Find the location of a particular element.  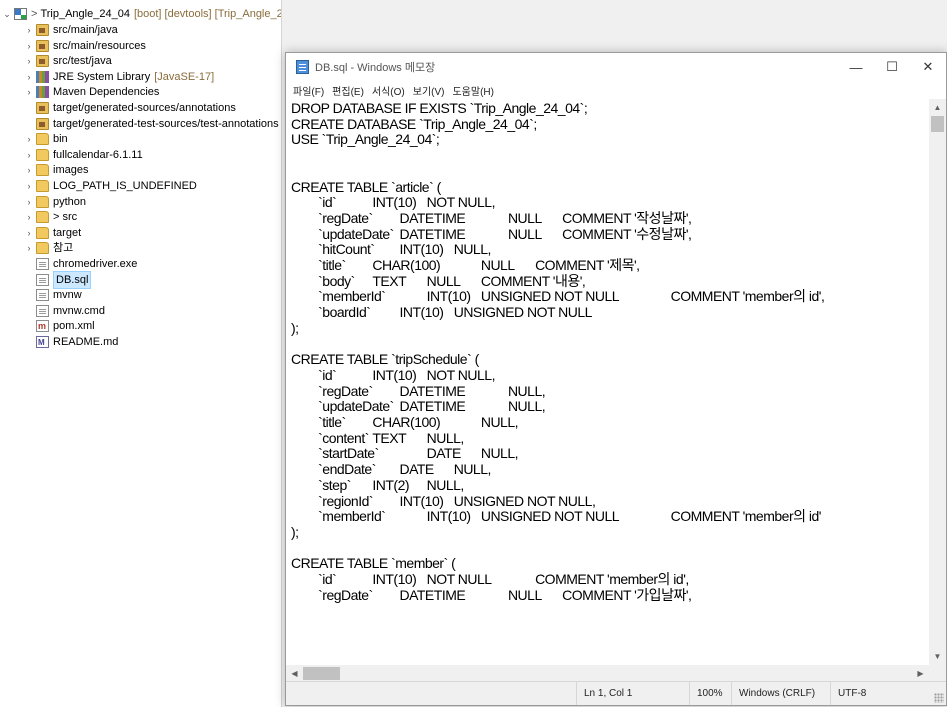

tree-item-label: > src is located at coordinates (65, 217).